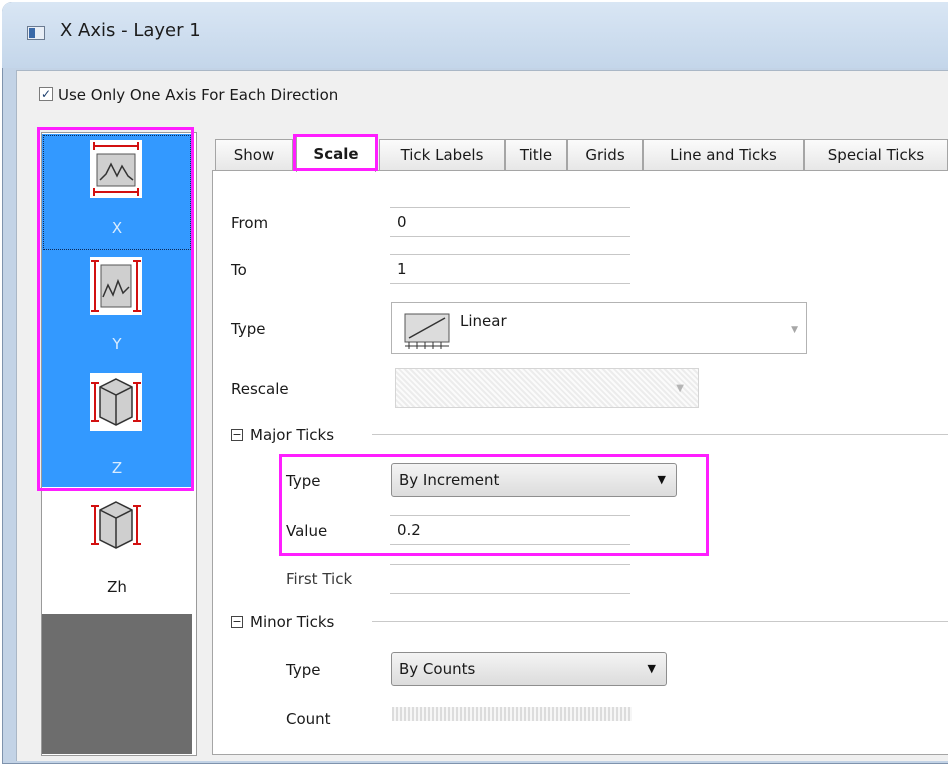 Image resolution: width=948 pixels, height=764 pixels. Describe the element at coordinates (292, 435) in the screenshot. I see `major-ticks-group-label: Major Ticks` at that location.